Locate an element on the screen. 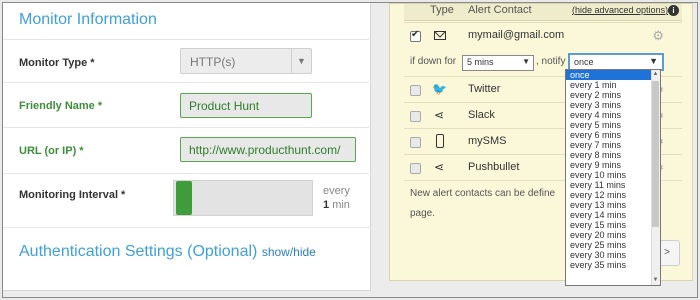  dropdown-option: every 30 mins is located at coordinates (613, 255).